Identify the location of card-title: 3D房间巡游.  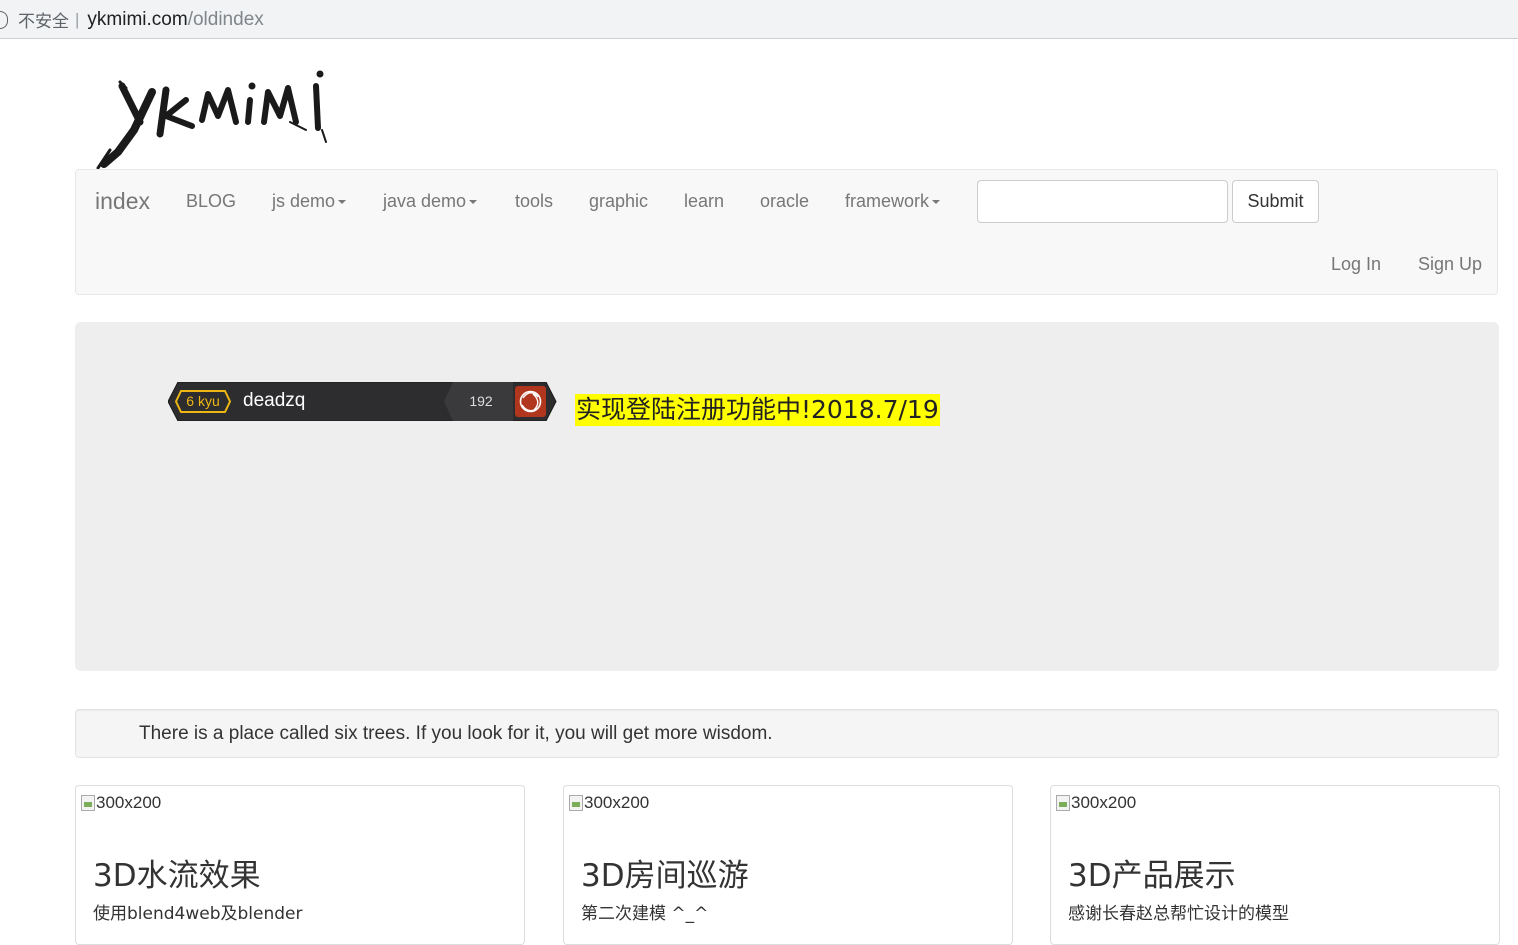
(665, 876).